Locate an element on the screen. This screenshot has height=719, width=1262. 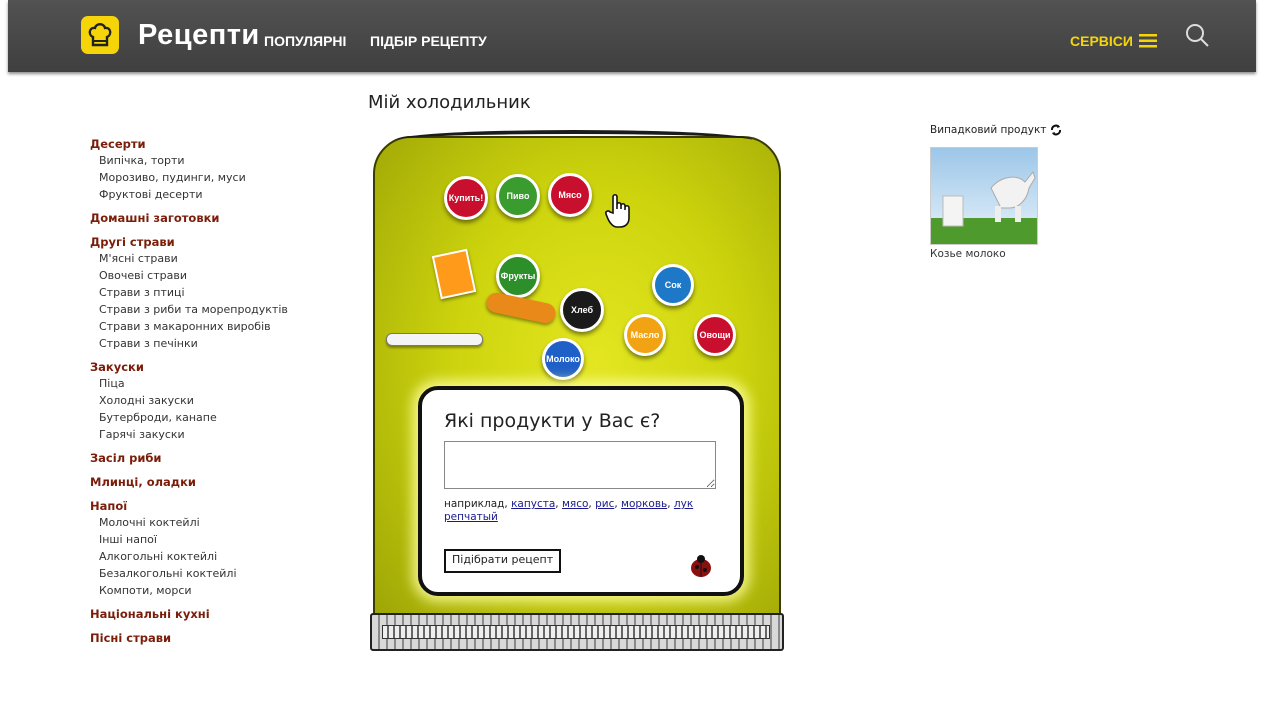
magnet-butter: Масло is located at coordinates (645, 335).